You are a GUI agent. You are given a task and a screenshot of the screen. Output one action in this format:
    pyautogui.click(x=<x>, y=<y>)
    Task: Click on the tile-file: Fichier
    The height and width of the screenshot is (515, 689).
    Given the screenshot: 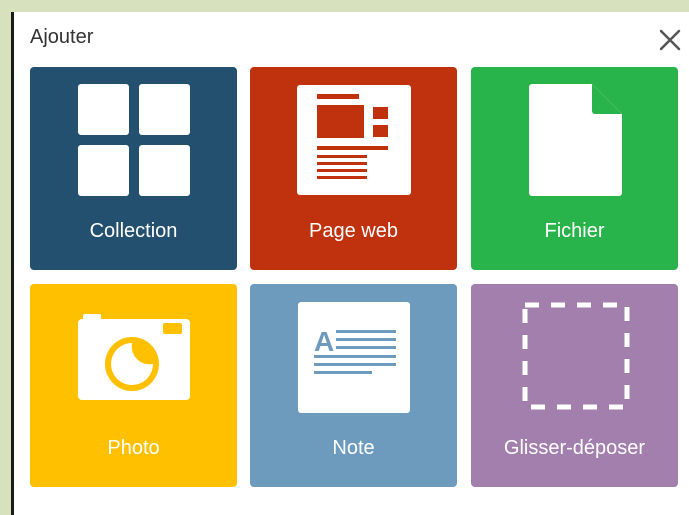 What is the action you would take?
    pyautogui.click(x=574, y=168)
    